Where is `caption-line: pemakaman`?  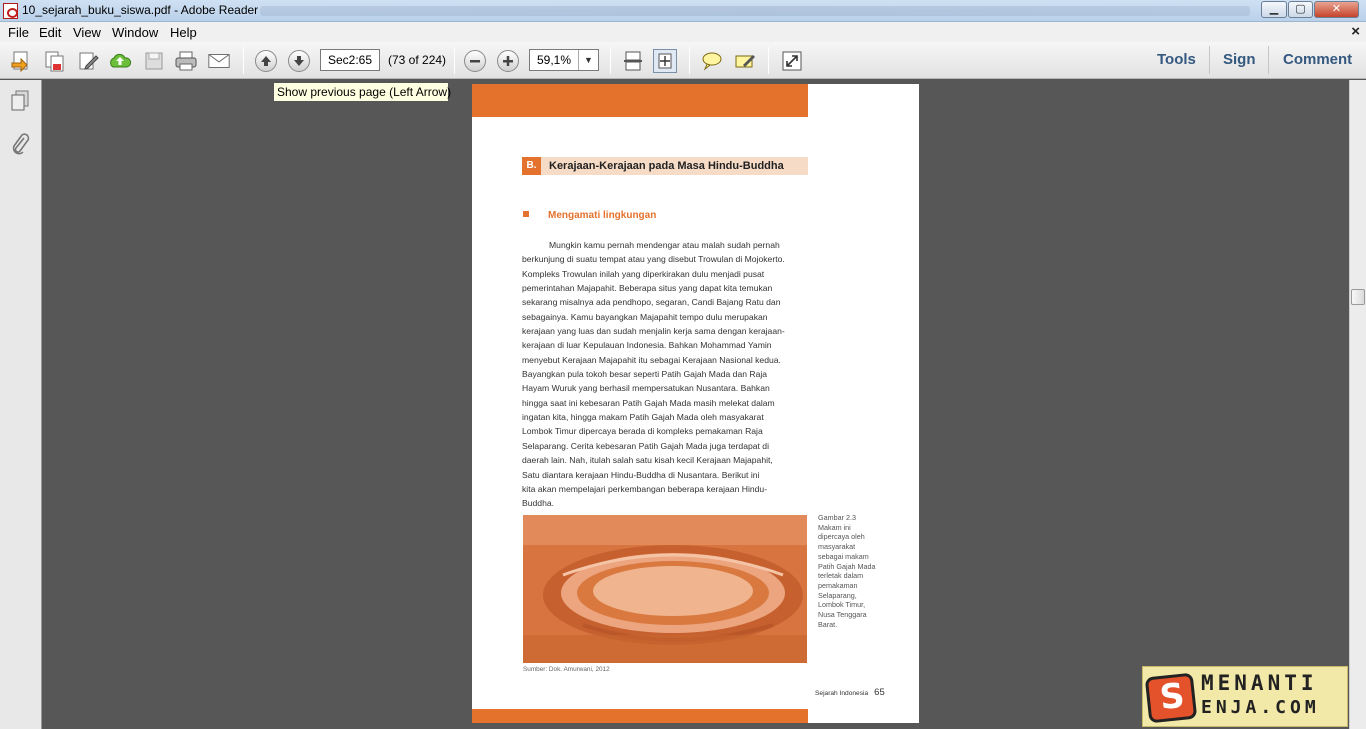
caption-line: pemakaman is located at coordinates (838, 585).